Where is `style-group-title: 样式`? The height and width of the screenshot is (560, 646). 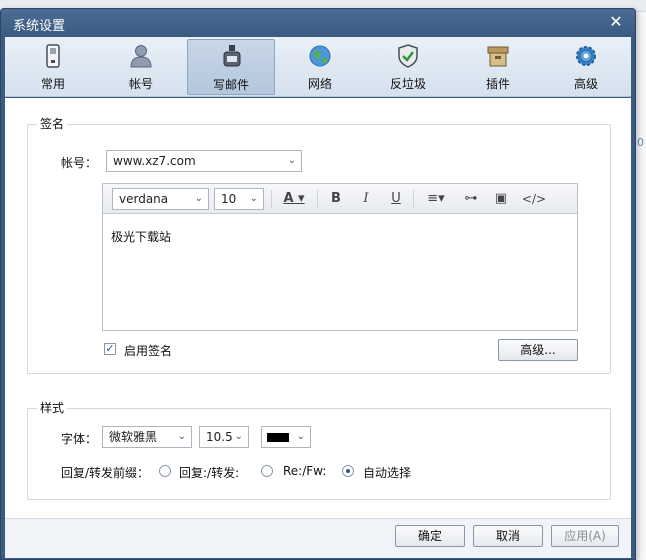
style-group-title: 样式 is located at coordinates (52, 407).